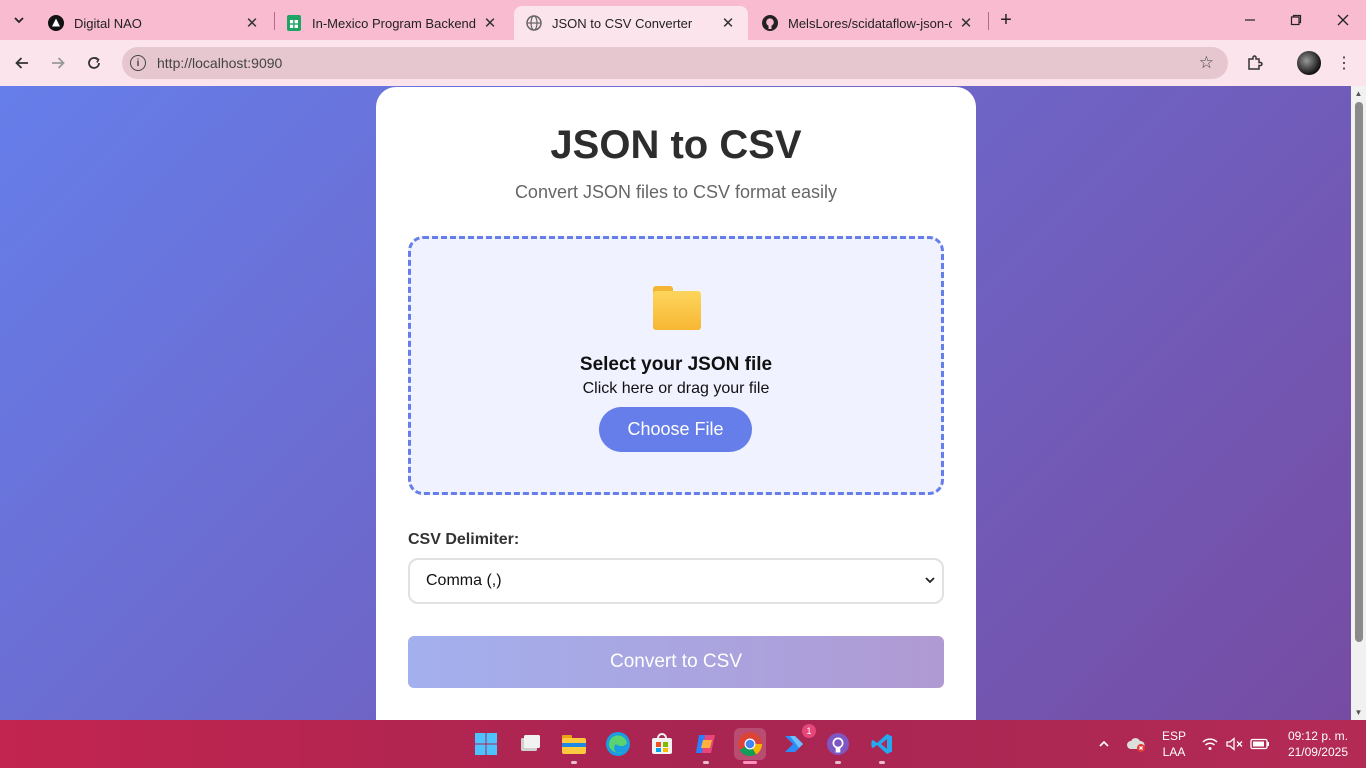 This screenshot has width=1366, height=768. I want to click on scroll-up-arrow-icon: ▲, so click(1358, 93).